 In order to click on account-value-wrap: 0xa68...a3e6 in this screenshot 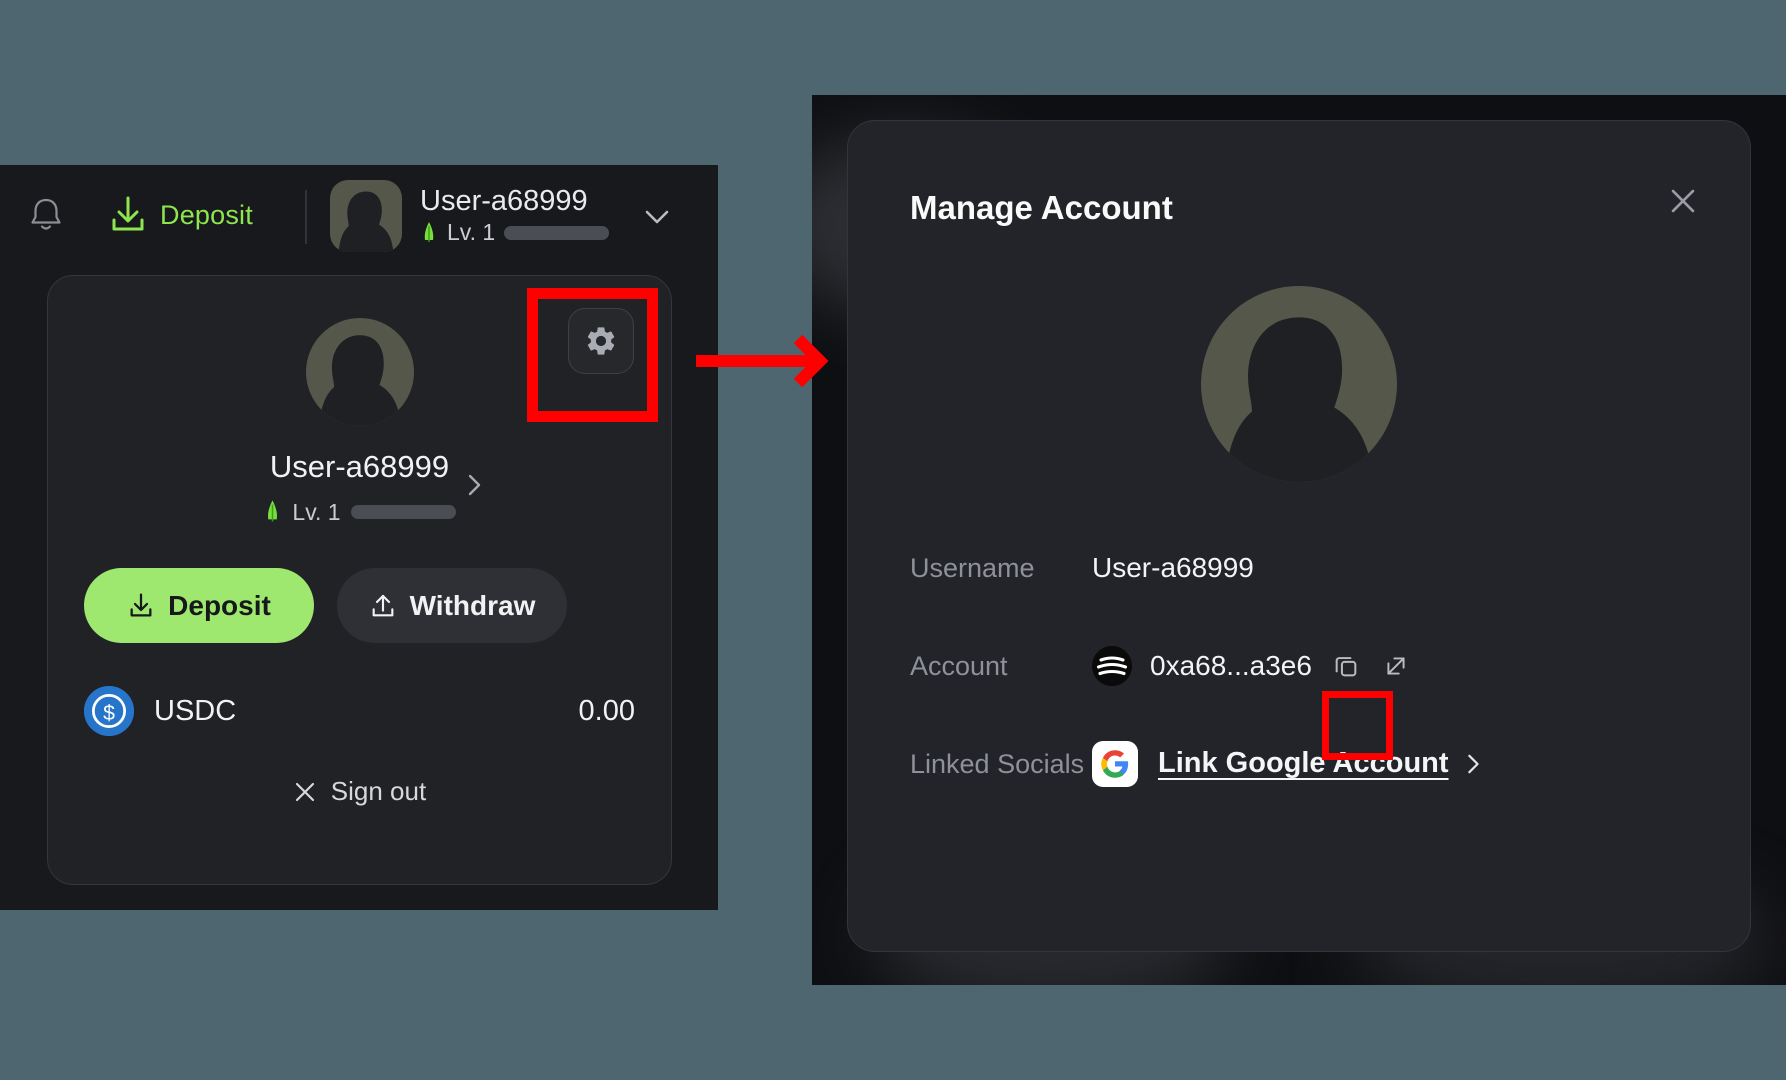, I will do `click(1254, 666)`.